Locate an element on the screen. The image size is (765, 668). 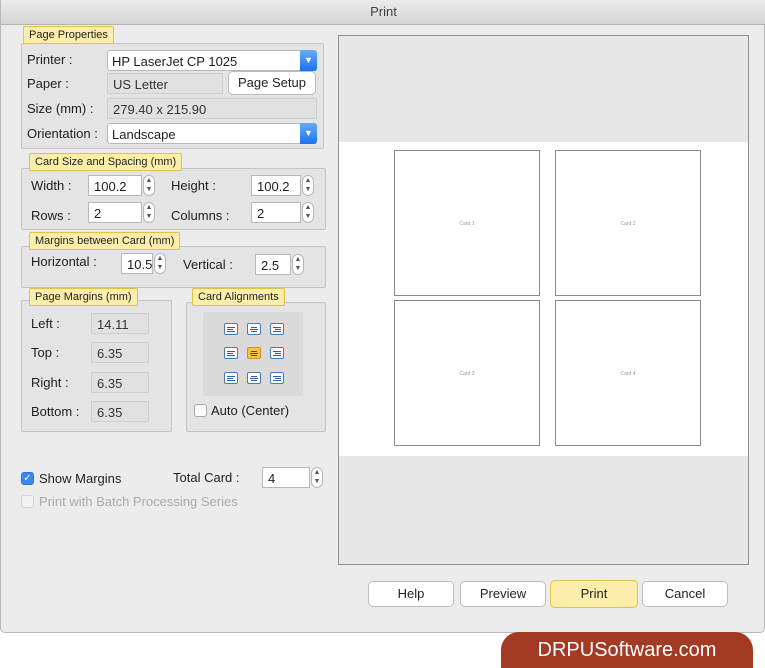
orientation-label: Orientation : is located at coordinates (62, 133).